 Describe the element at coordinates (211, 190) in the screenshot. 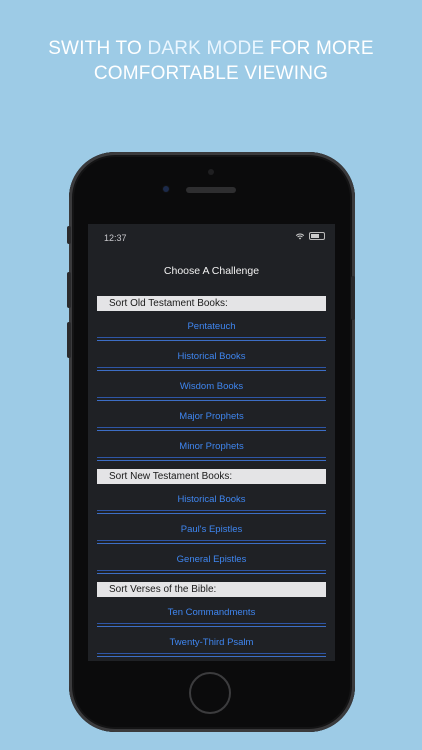

I see `earpiece-speaker` at that location.